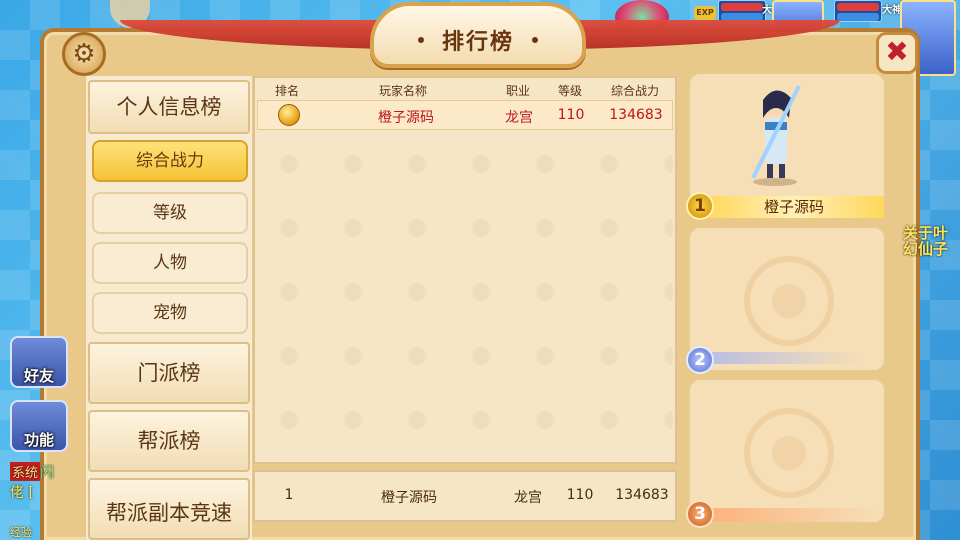 Image resolution: width=960 pixels, height=540 pixels. I want to click on third-place-band, so click(797, 515).